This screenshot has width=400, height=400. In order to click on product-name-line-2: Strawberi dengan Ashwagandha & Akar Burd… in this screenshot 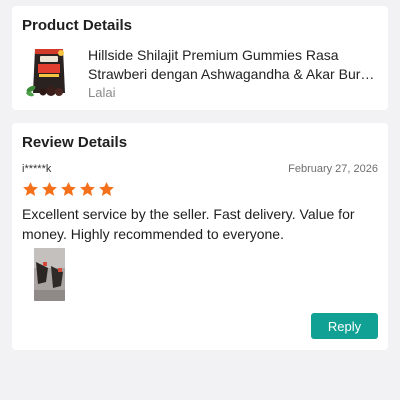, I will do `click(235, 74)`.